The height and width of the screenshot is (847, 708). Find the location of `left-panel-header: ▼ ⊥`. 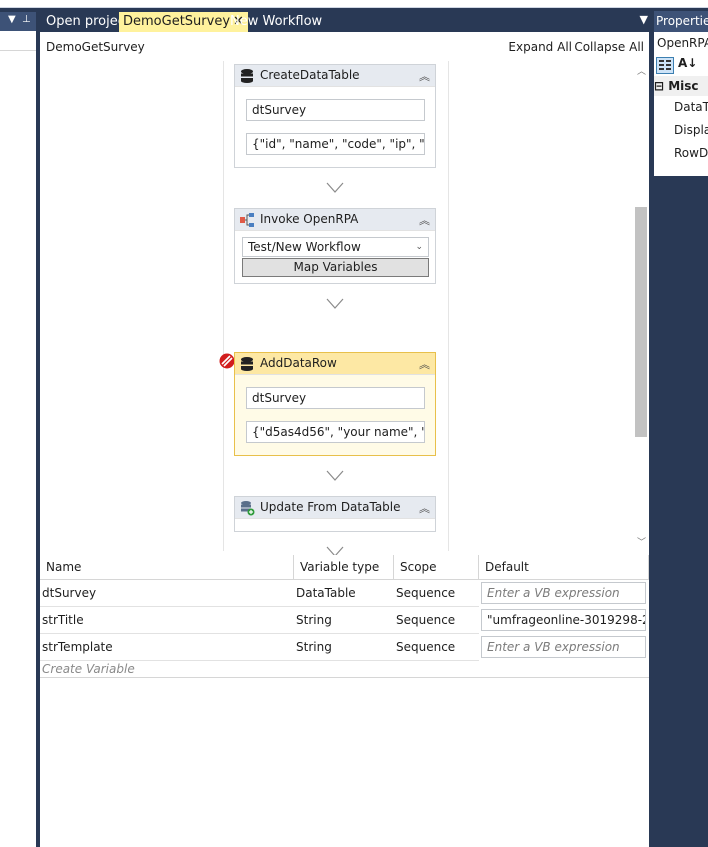

left-panel-header: ▼ ⊥ is located at coordinates (18, 21).